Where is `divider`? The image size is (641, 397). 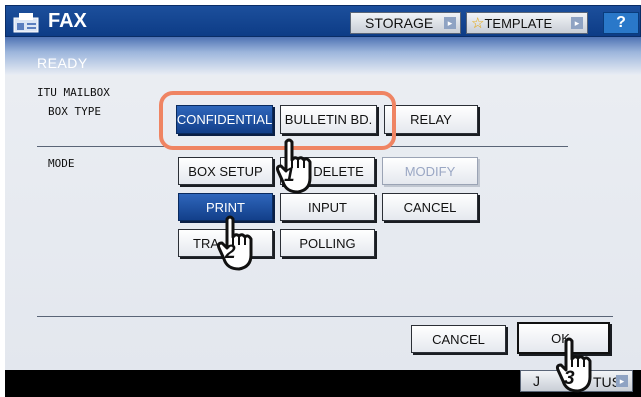
divider is located at coordinates (325, 316).